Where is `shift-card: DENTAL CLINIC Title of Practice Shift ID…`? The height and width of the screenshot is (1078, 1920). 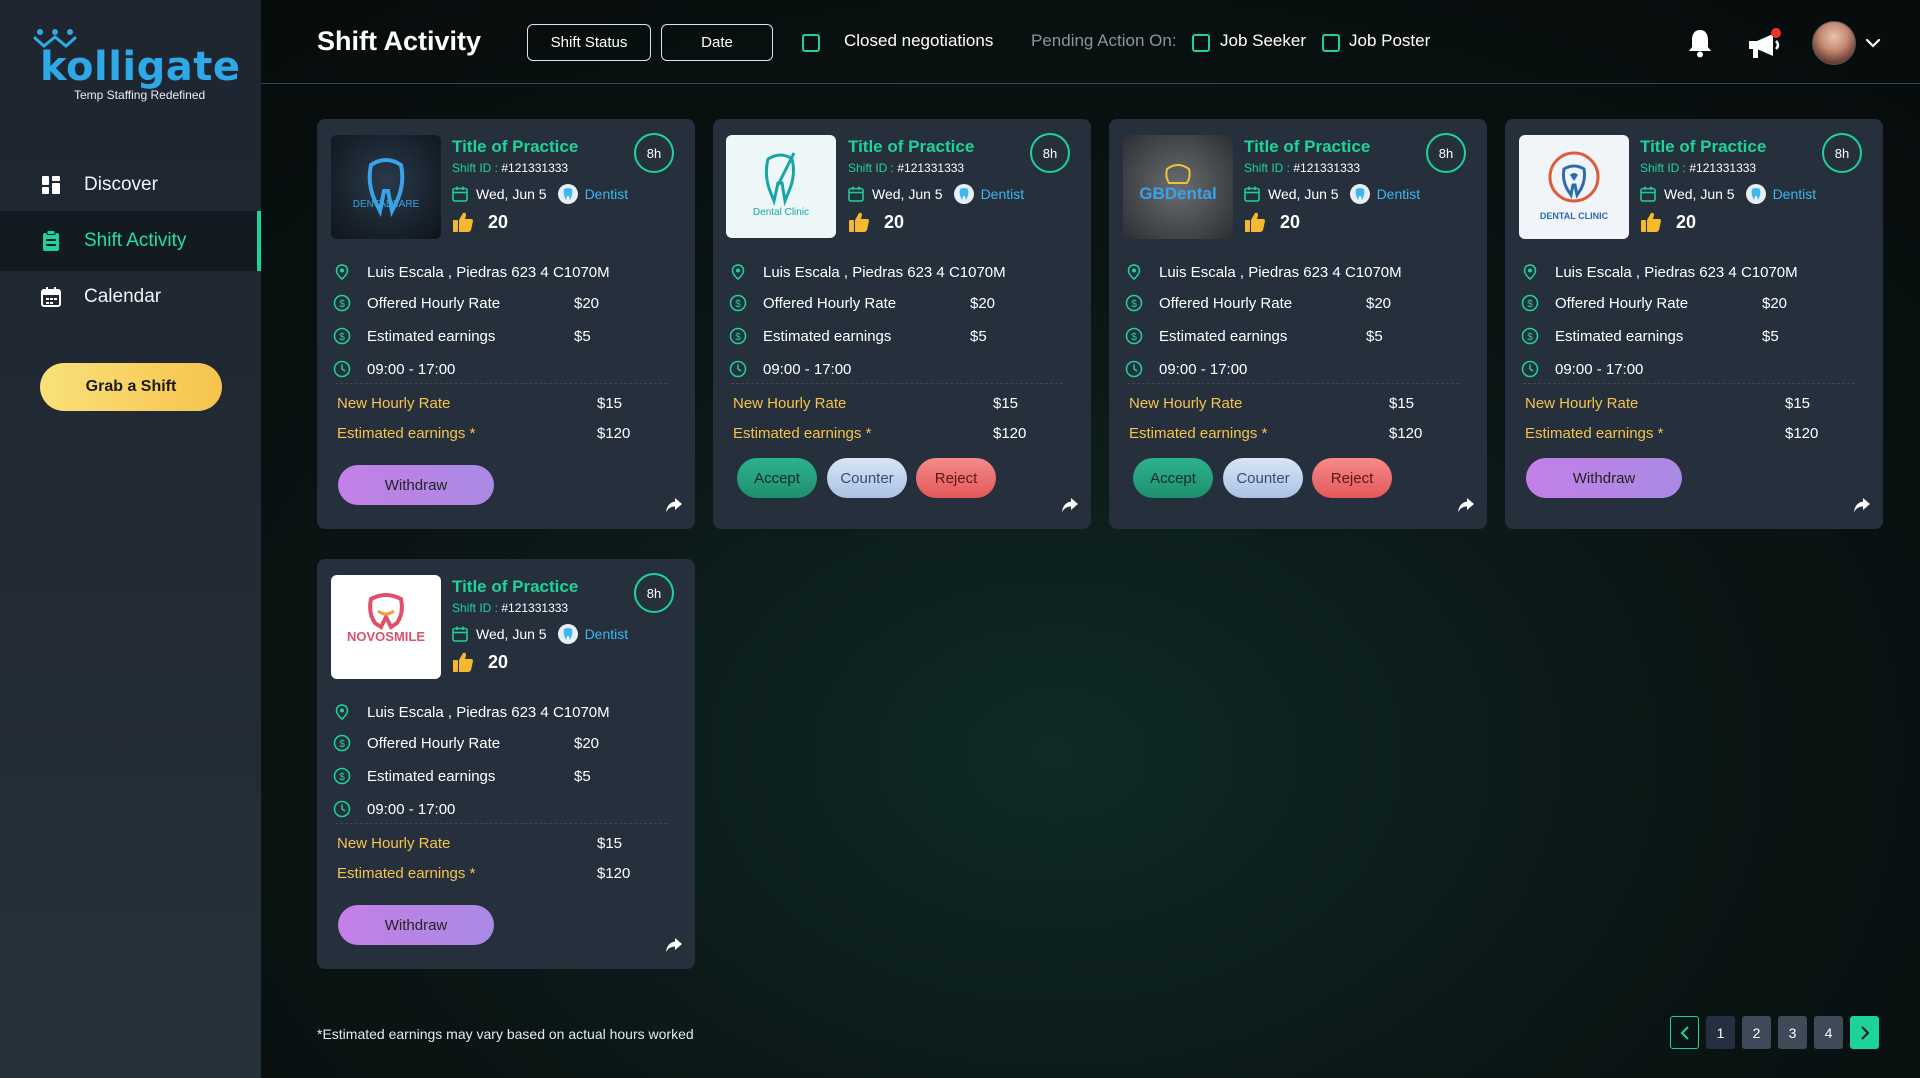
shift-card: DENTAL CLINIC Title of Practice Shift ID… is located at coordinates (1694, 324).